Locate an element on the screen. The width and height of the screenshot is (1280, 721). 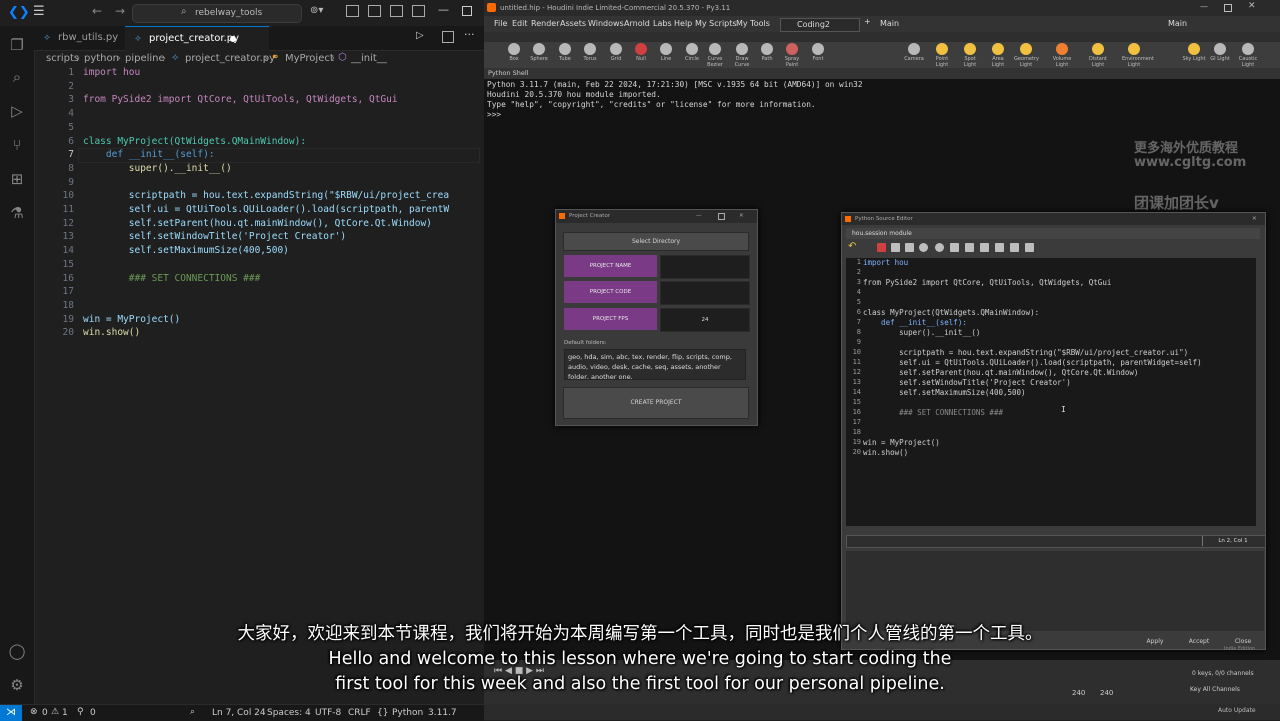
layout-secondary-icon is located at coordinates (396, 11).